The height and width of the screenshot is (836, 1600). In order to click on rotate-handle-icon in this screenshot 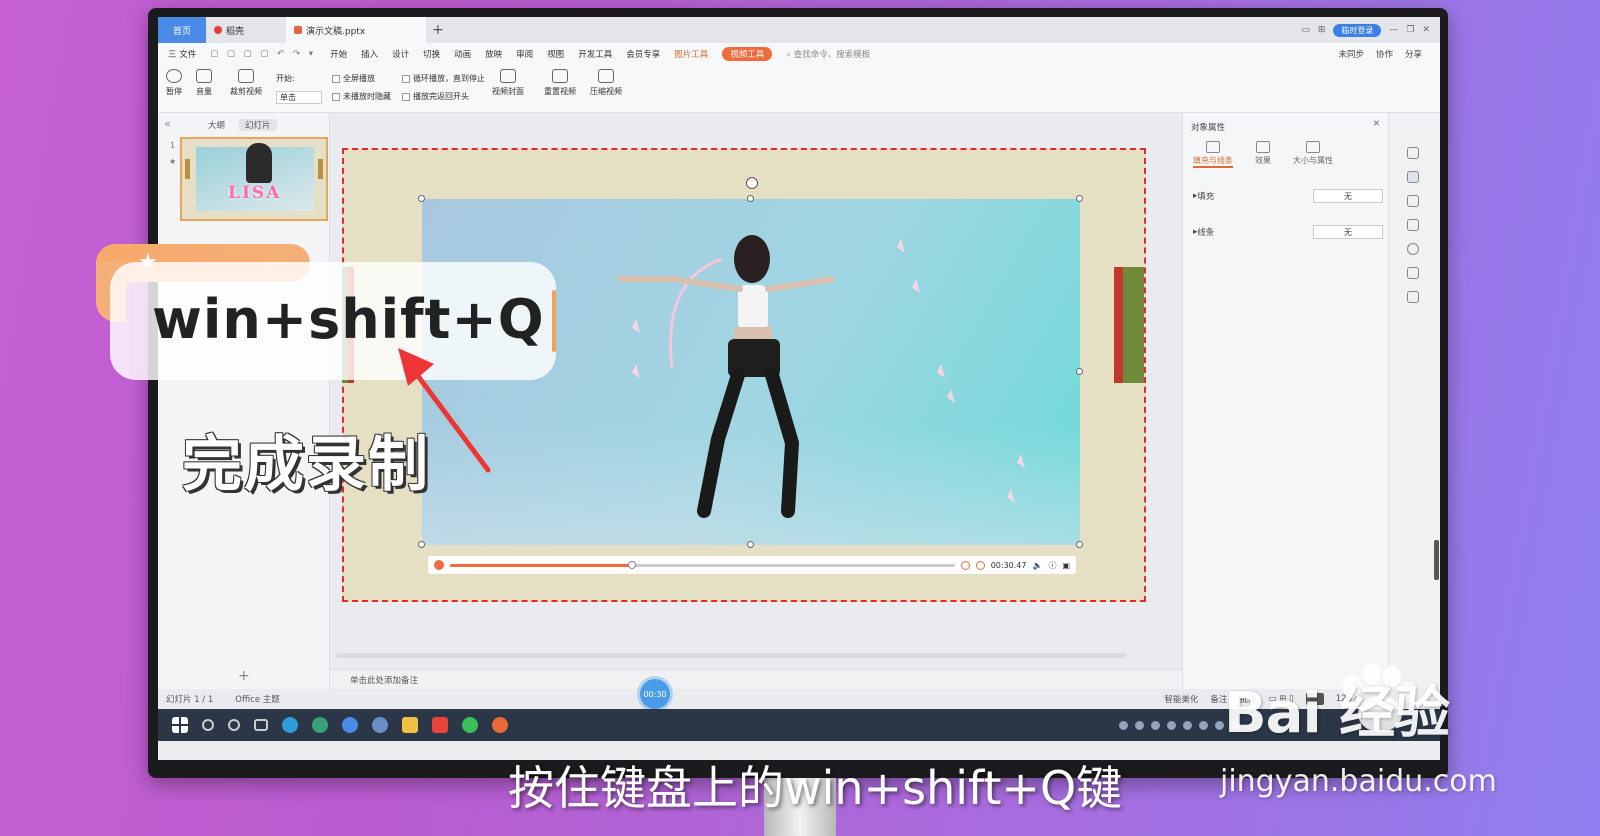, I will do `click(752, 183)`.